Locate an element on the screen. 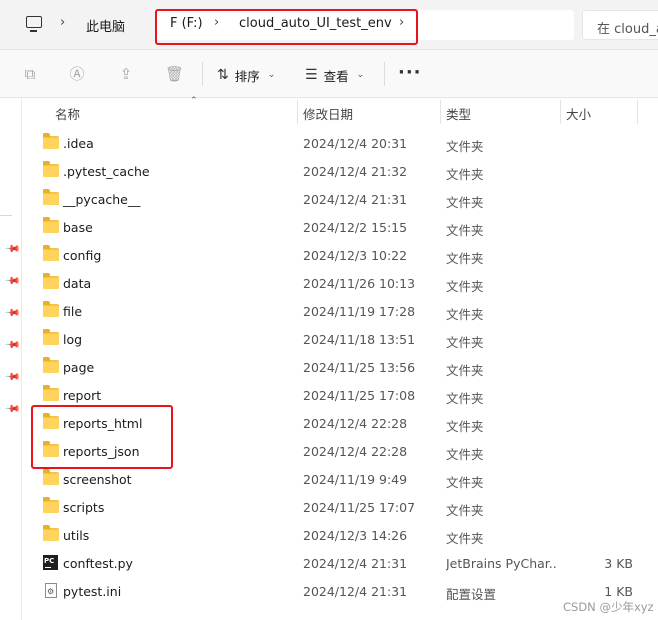 Image resolution: width=658 pixels, height=620 pixels. command-bar: ⧉ Ⓐ ⇪ 🗑 ⇅ 排序 ⌄ ☰ 查看 ⌄ ··· is located at coordinates (329, 74).